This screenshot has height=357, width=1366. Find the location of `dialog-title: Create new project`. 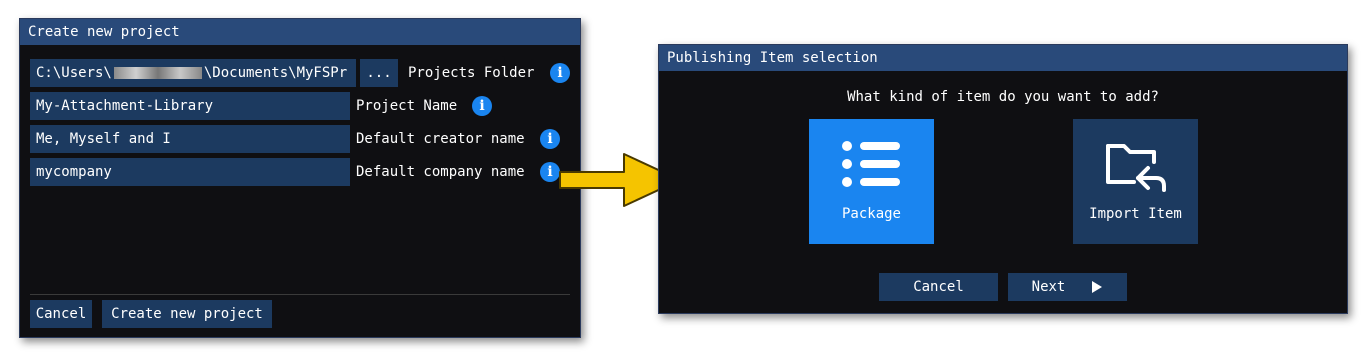

dialog-title: Create new project is located at coordinates (104, 32).